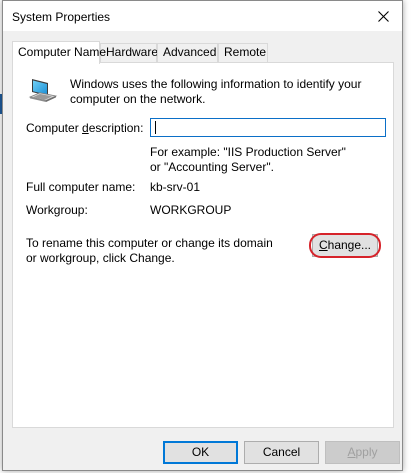  I want to click on close-icon, so click(383, 16).